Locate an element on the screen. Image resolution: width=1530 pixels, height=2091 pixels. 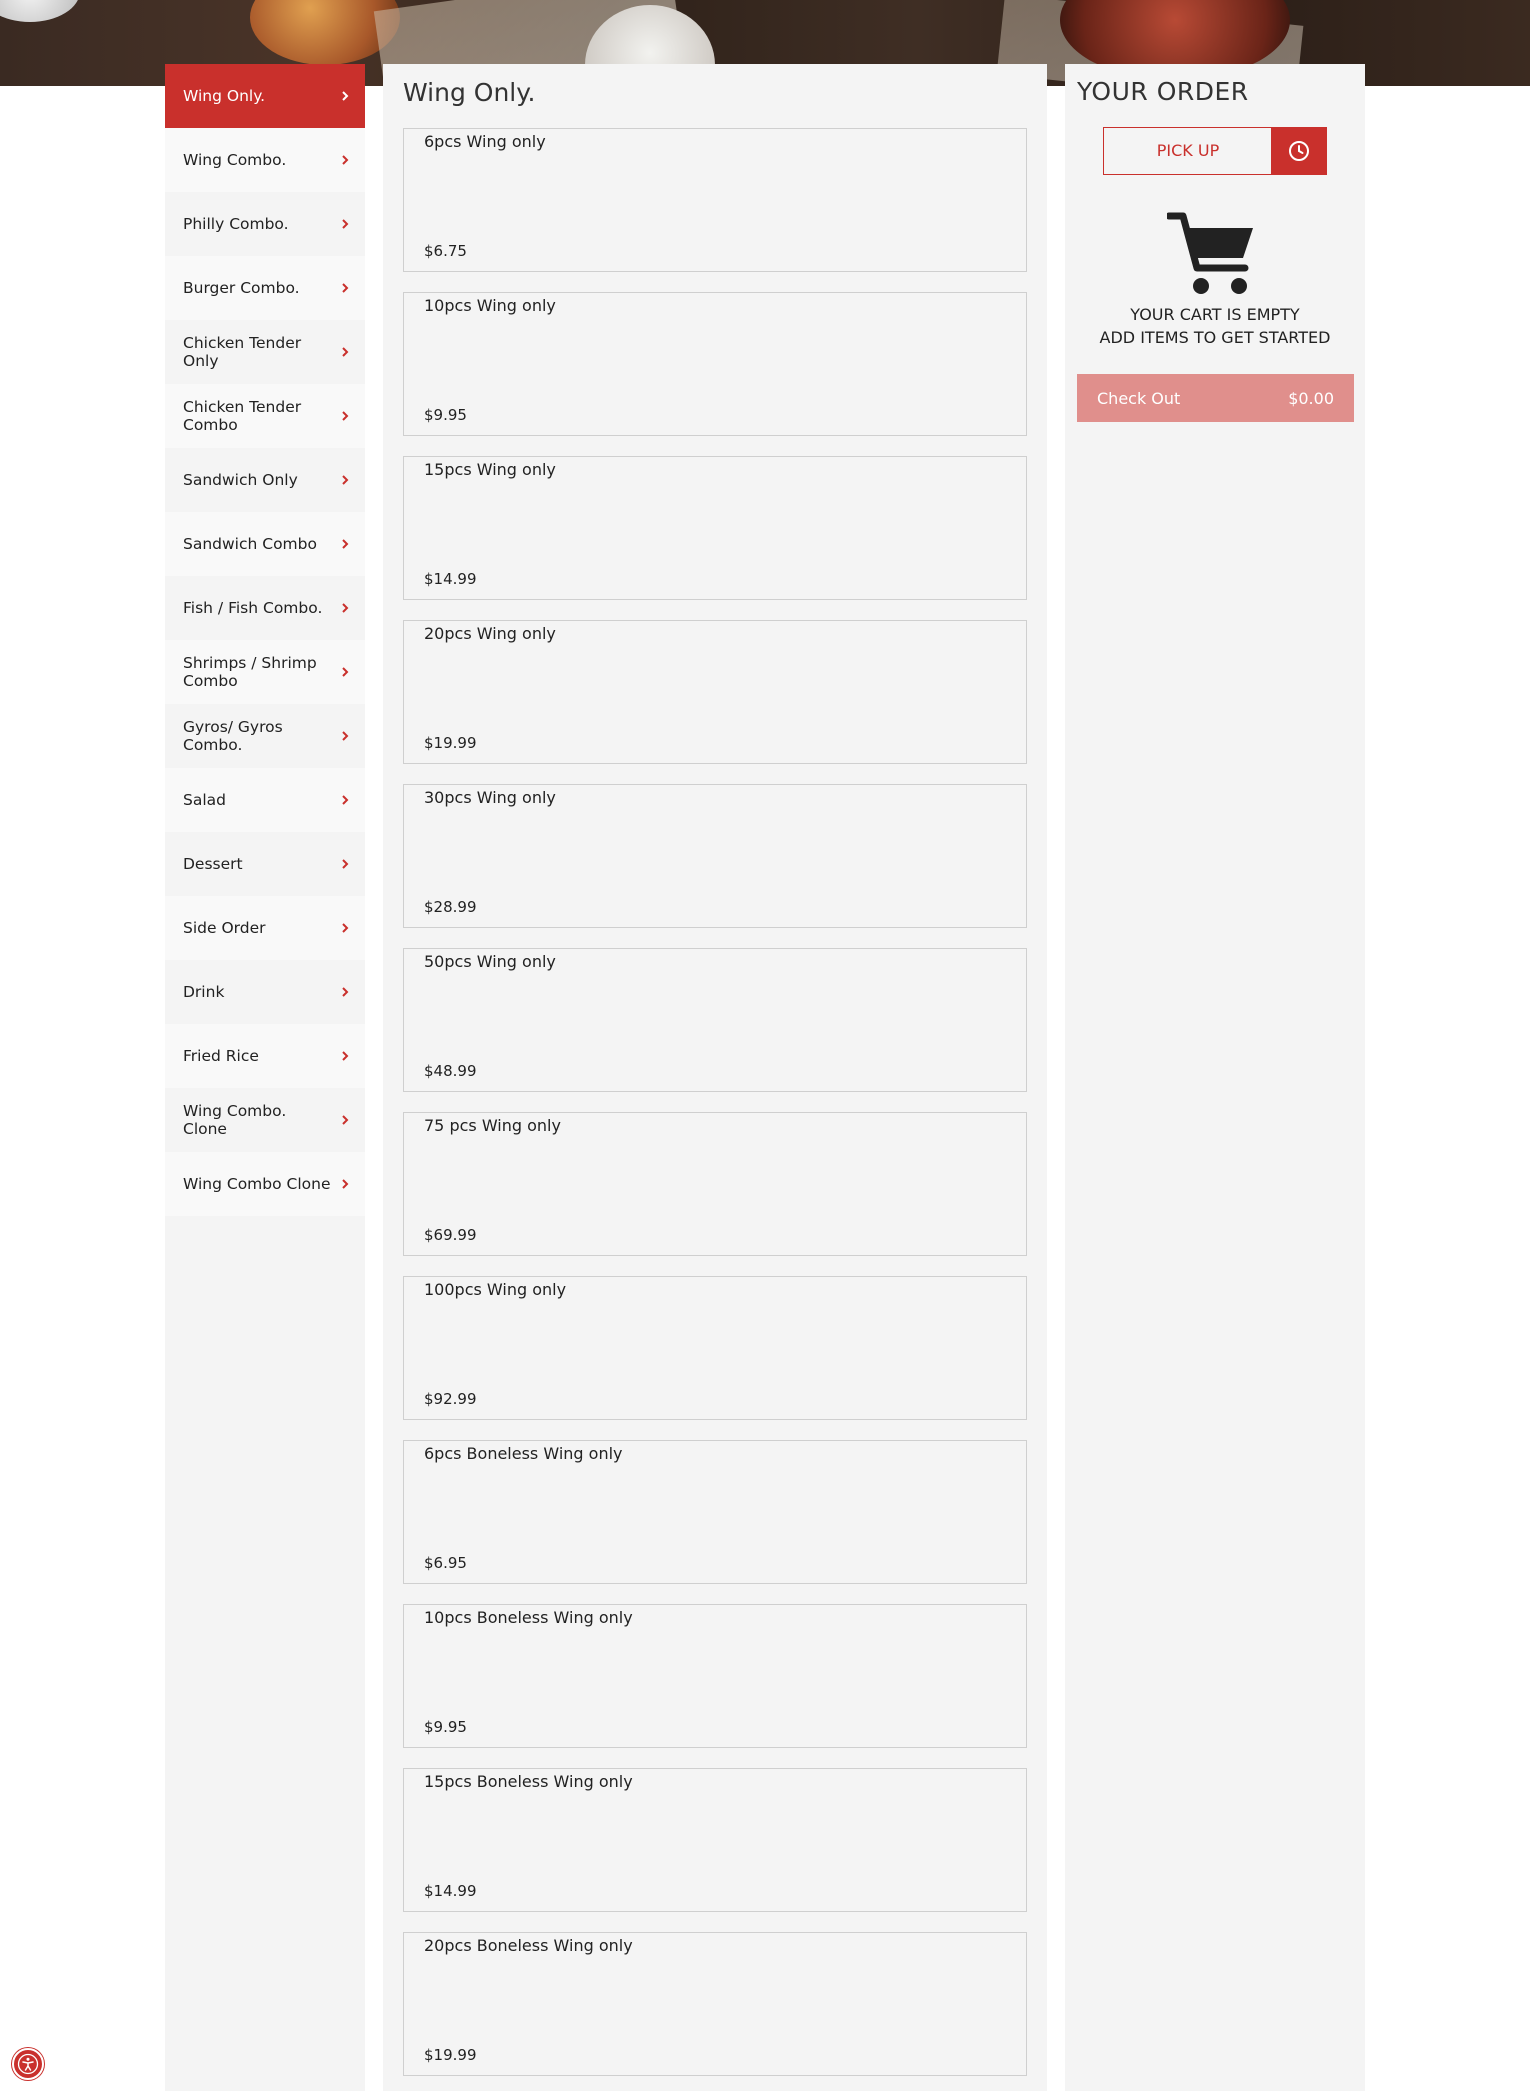
menu-item-card: 20pcs Wing only $19.99 is located at coordinates (715, 692).